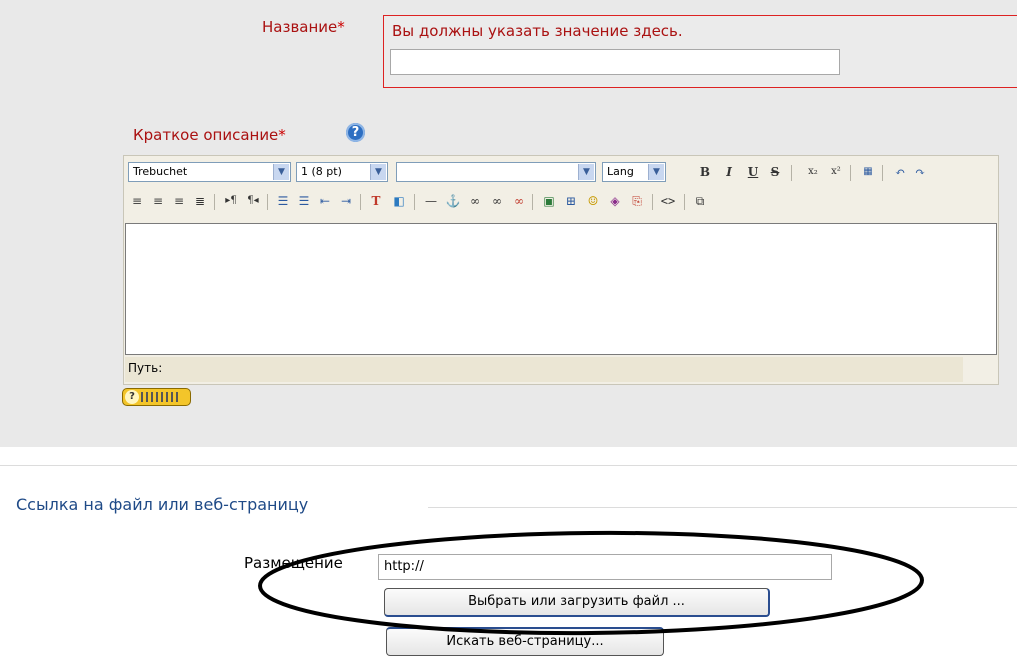  What do you see at coordinates (775, 172) in the screenshot?
I see `strikethrough-icon: S` at bounding box center [775, 172].